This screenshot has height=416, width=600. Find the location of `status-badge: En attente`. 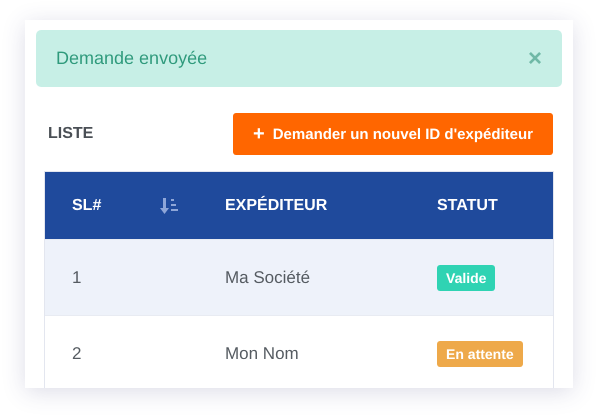

status-badge: En attente is located at coordinates (480, 353).